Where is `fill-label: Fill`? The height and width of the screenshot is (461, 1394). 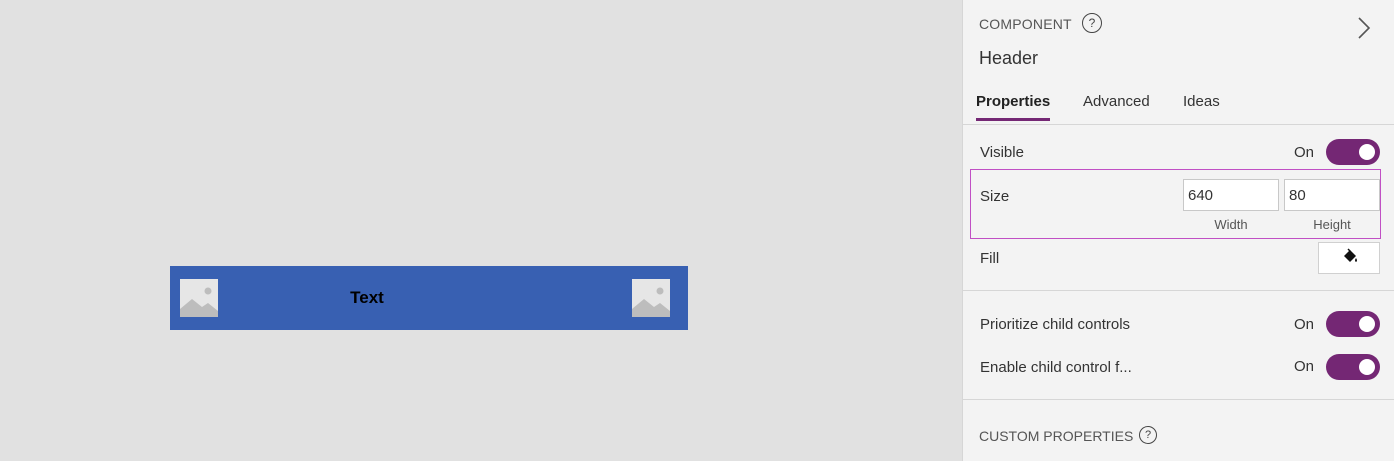 fill-label: Fill is located at coordinates (990, 258).